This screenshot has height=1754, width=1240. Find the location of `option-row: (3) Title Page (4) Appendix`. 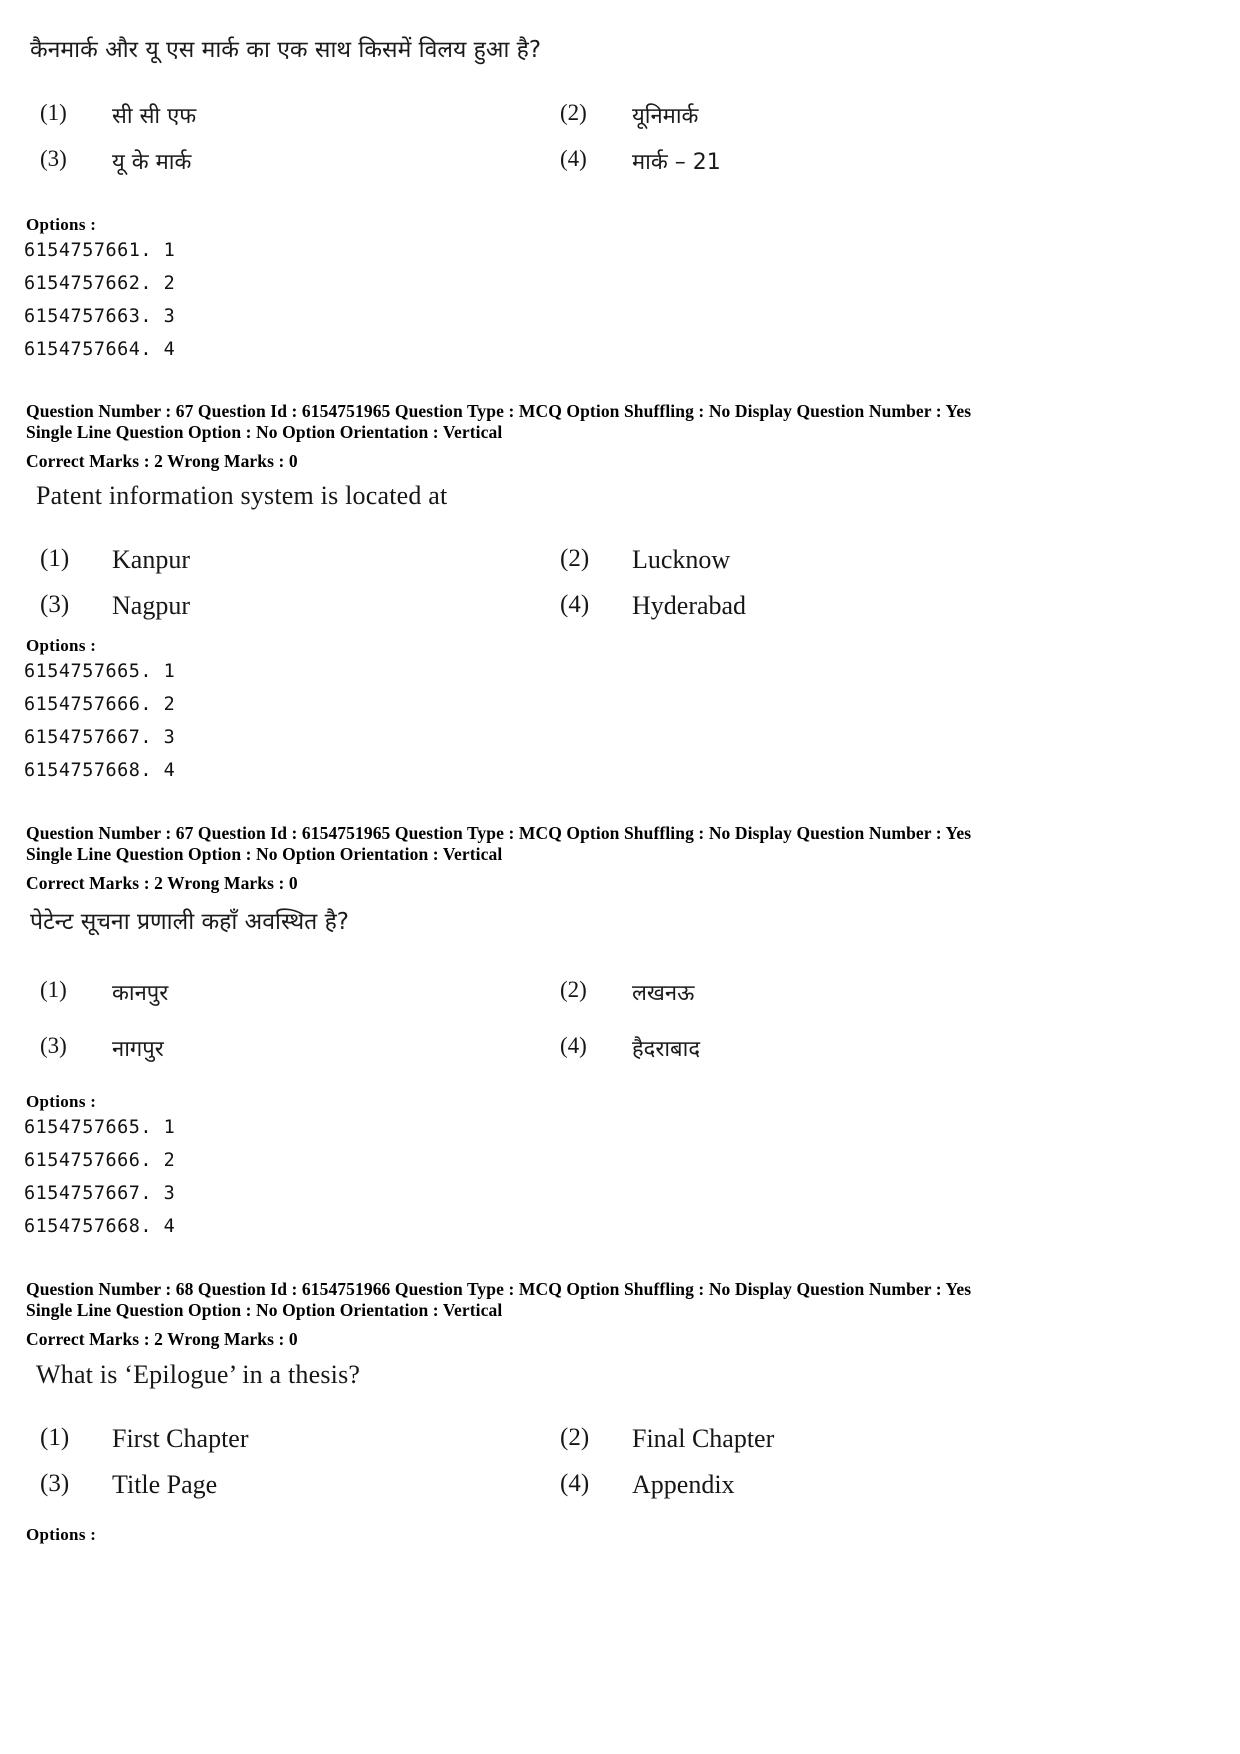

option-row: (3) Title Page (4) Appendix is located at coordinates (590, 1485).